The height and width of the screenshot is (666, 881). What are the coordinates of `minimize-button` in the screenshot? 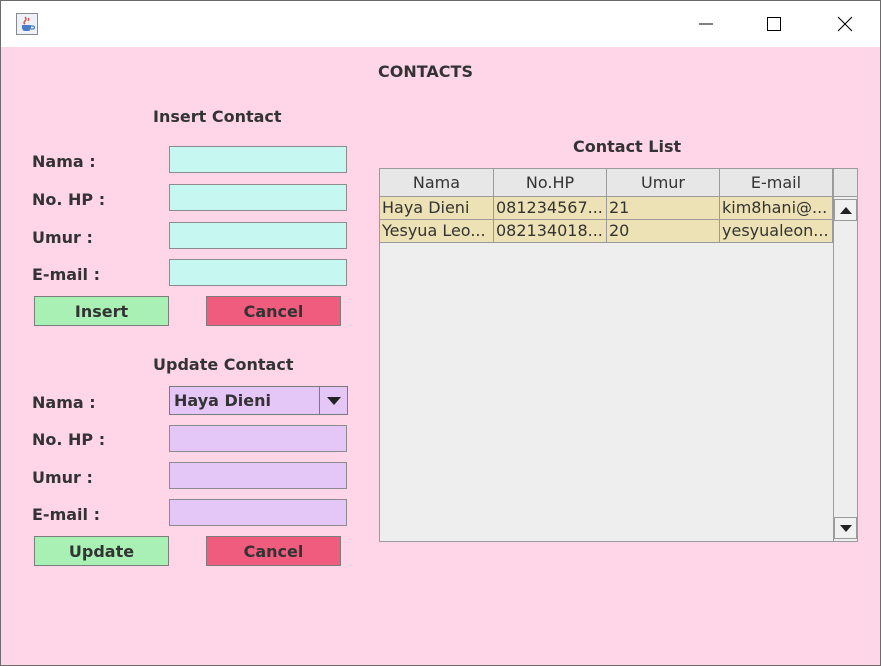 It's located at (706, 24).